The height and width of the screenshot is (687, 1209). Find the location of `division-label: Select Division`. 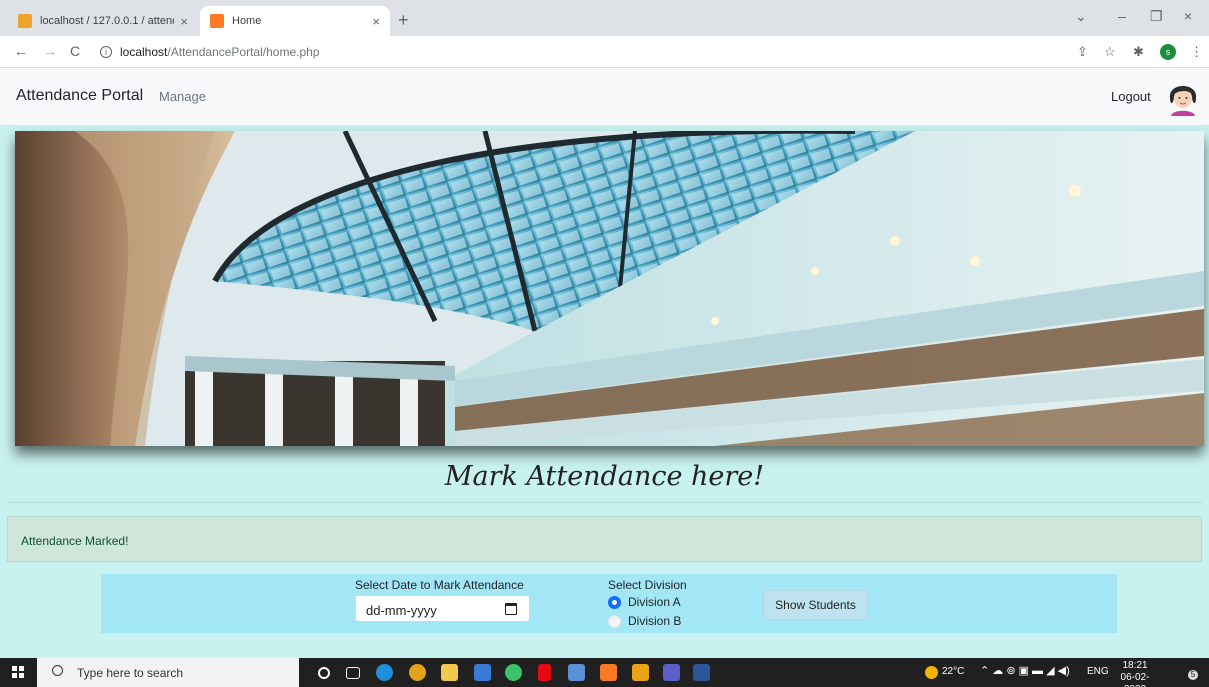

division-label: Select Division is located at coordinates (647, 585).